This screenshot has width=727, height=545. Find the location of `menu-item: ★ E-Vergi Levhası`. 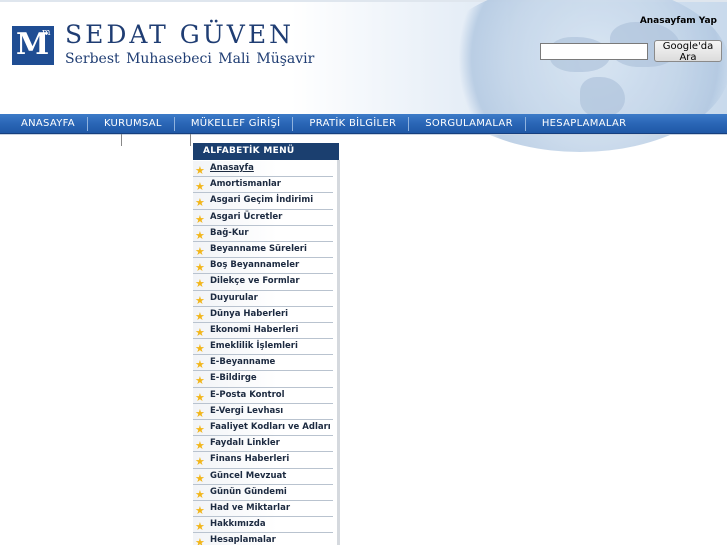

menu-item: ★ E-Vergi Levhası is located at coordinates (263, 411).